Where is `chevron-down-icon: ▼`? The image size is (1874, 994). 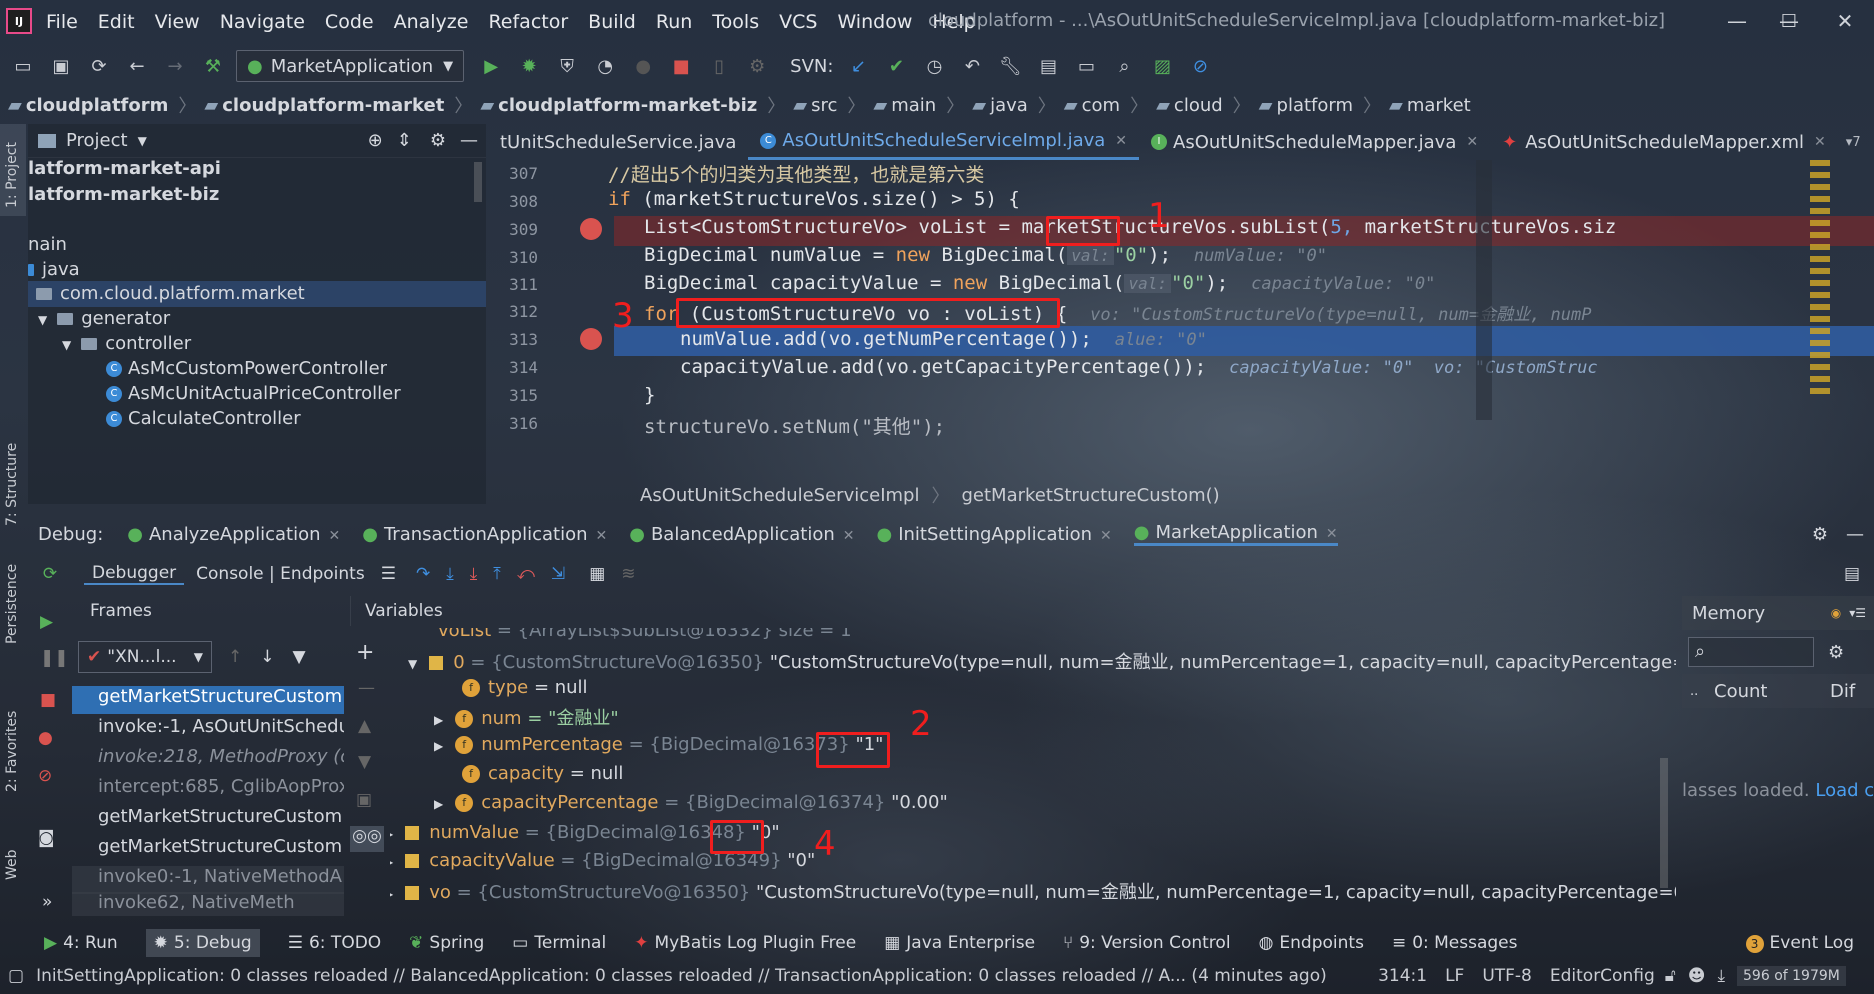 chevron-down-icon: ▼ is located at coordinates (142, 141).